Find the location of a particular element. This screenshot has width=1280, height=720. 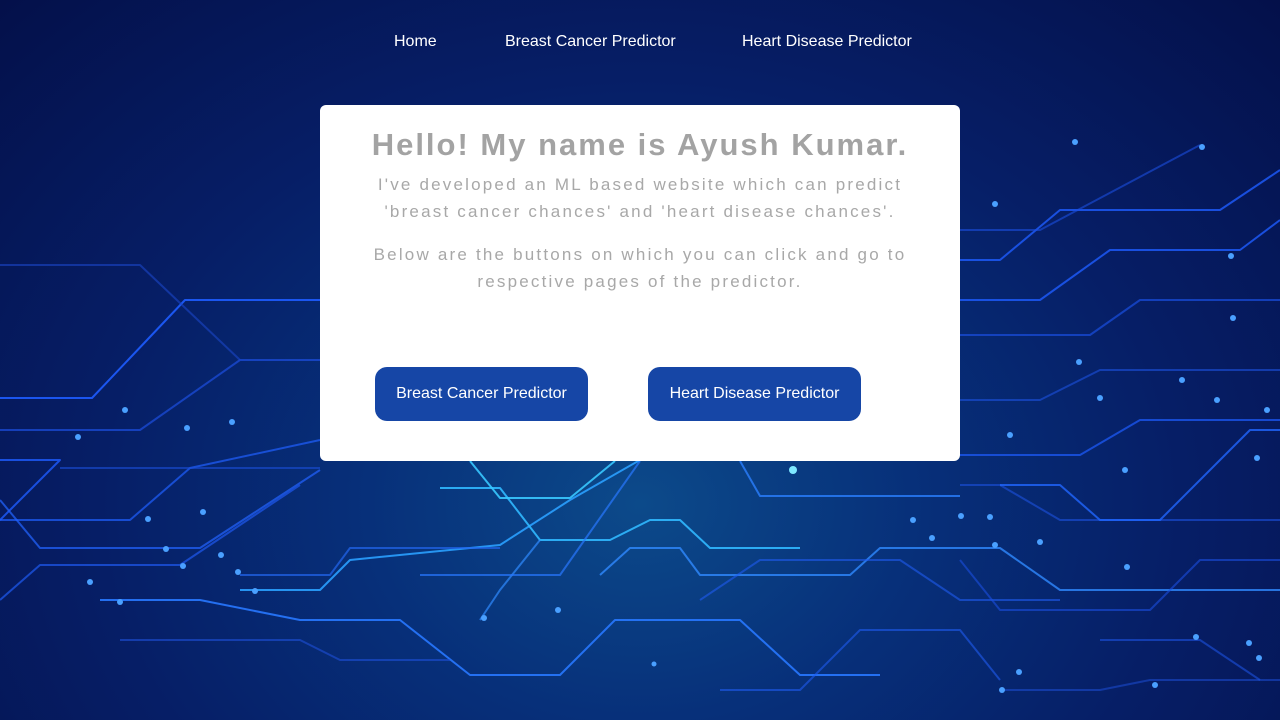

heart-disease-predictor-button: Heart Disease Predictor is located at coordinates (754, 394).